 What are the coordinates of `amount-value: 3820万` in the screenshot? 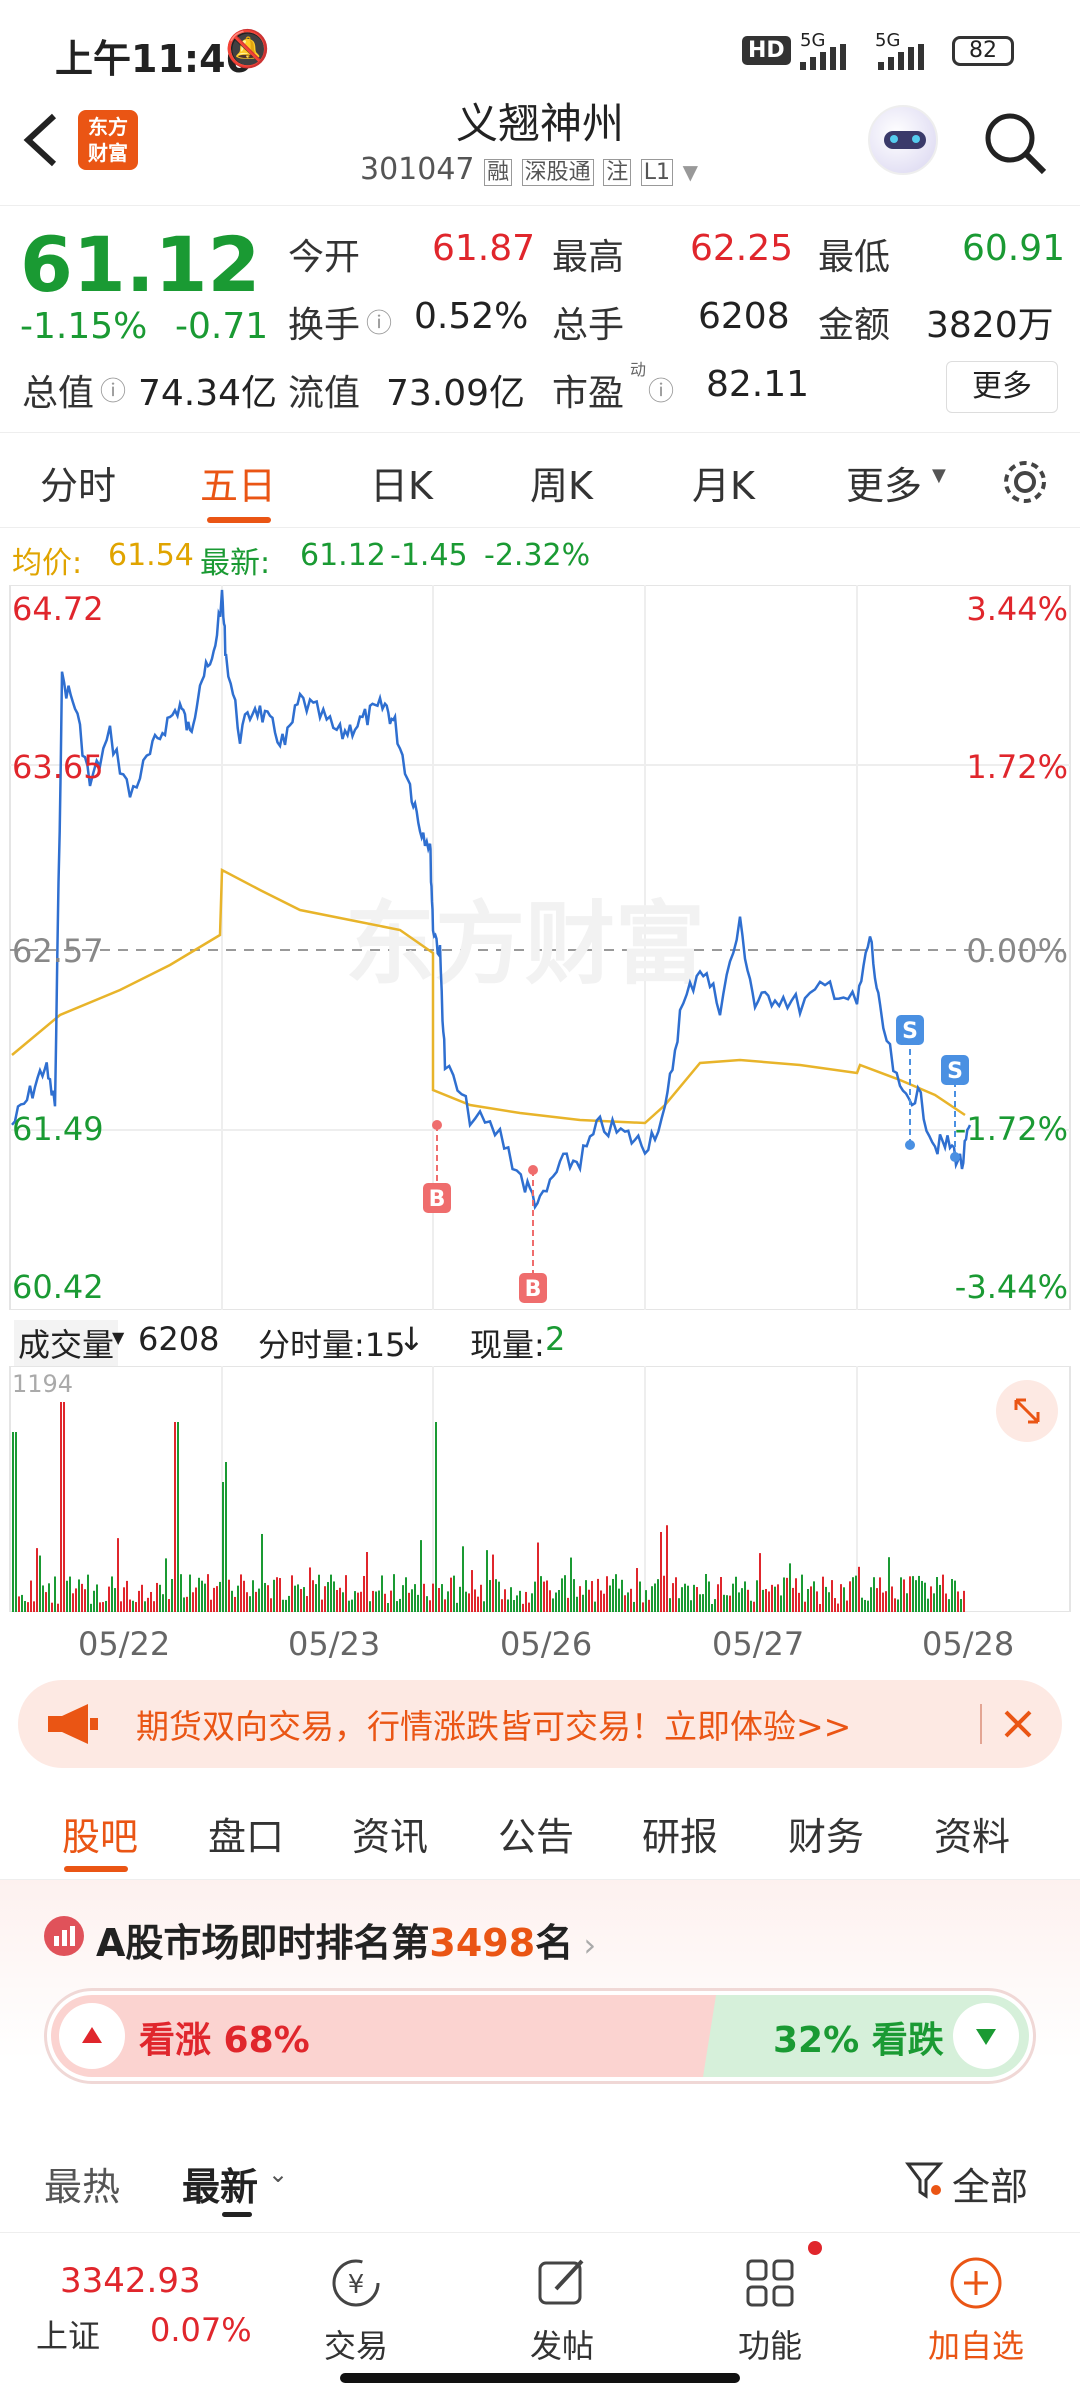 It's located at (990, 325).